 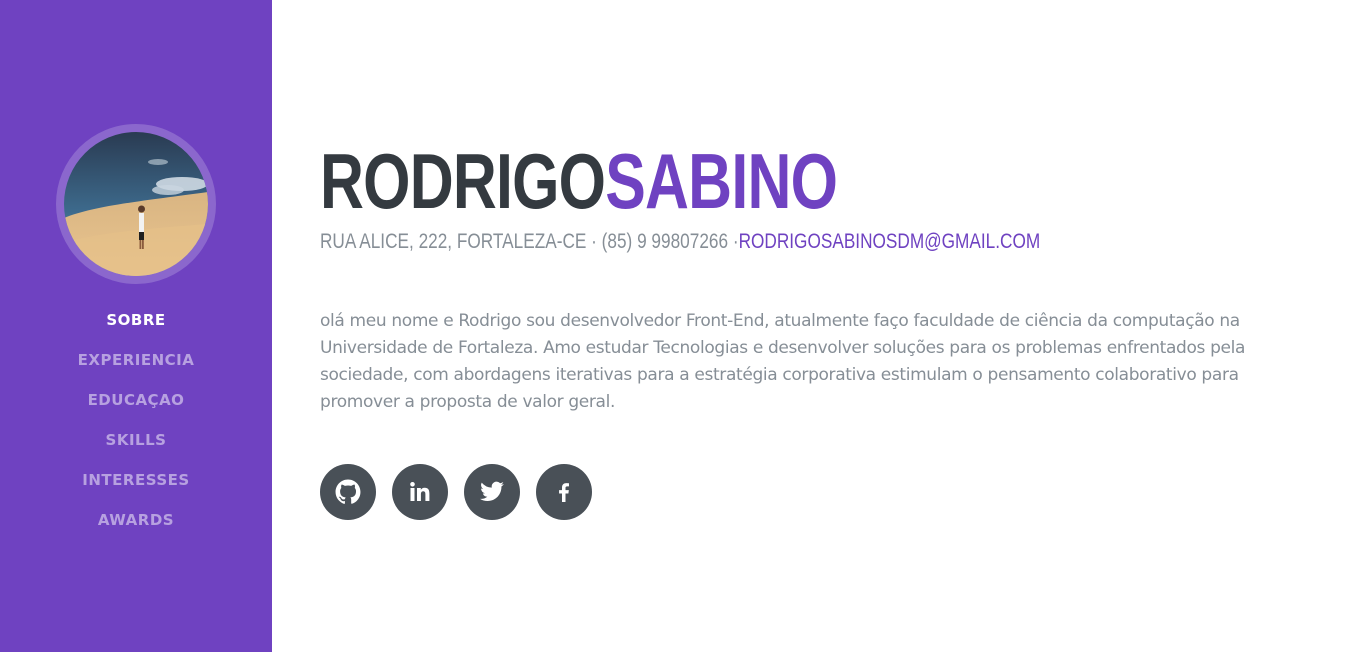 What do you see at coordinates (135, 320) in the screenshot?
I see `nav-link-sobre: SOBRE` at bounding box center [135, 320].